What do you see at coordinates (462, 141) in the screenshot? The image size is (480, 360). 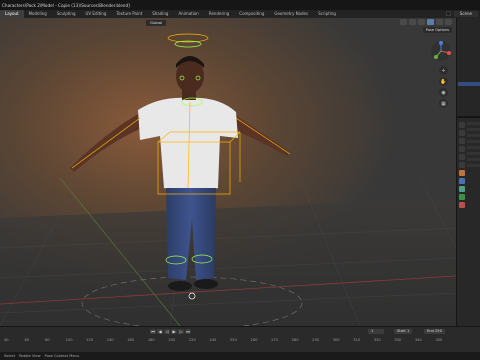 I see `output-icon` at bounding box center [462, 141].